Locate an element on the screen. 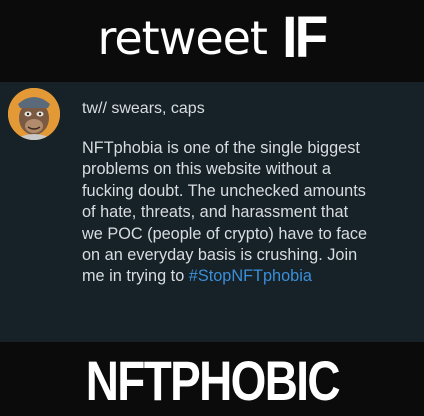 The image size is (424, 416). hashtag-link: #StopNFTphobia is located at coordinates (250, 276).